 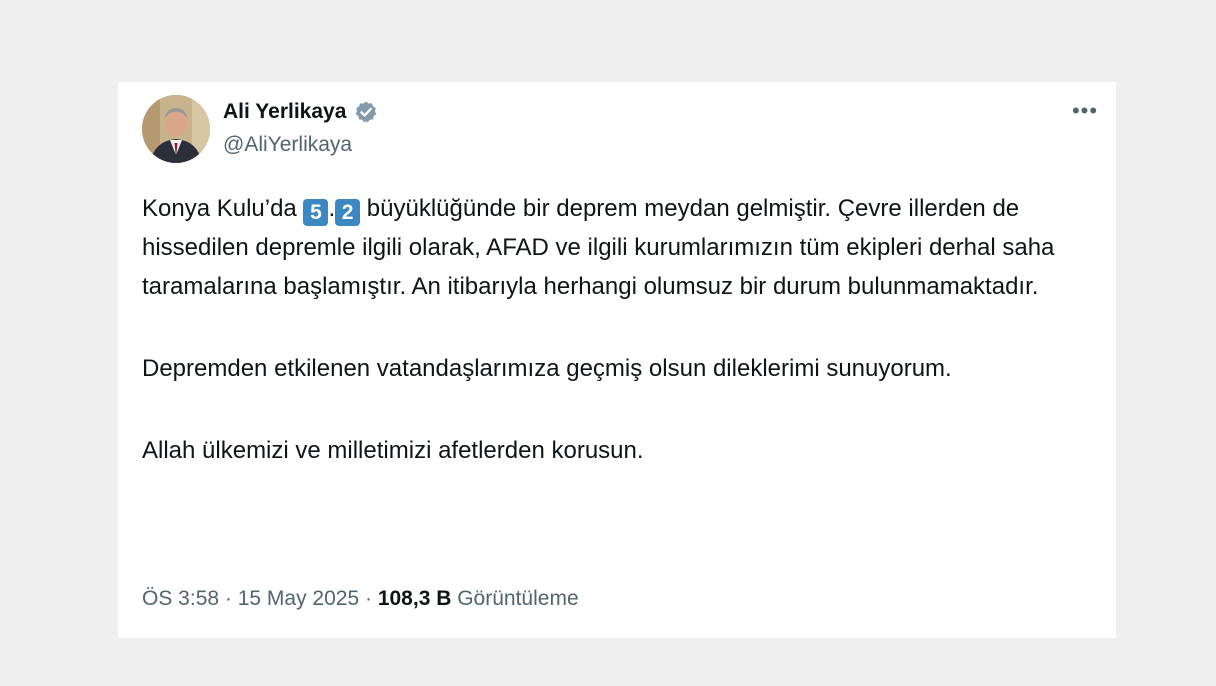 I want to click on verified-badge-icon, so click(x=366, y=112).